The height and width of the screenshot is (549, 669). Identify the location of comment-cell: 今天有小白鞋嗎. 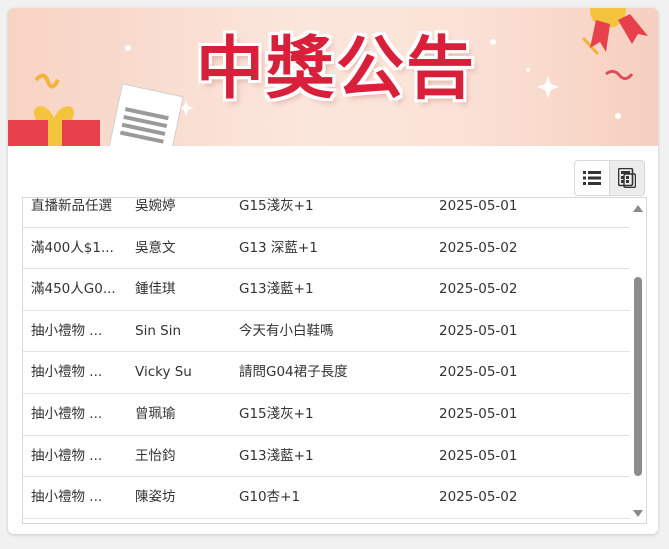
(286, 330).